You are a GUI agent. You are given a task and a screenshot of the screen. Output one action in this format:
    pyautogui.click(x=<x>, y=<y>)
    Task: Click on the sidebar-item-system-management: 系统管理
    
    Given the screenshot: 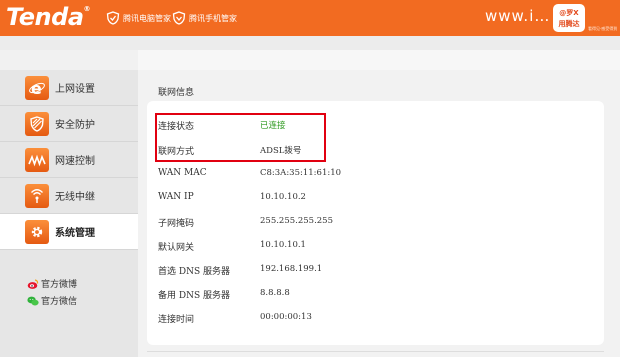 What is the action you would take?
    pyautogui.click(x=69, y=232)
    